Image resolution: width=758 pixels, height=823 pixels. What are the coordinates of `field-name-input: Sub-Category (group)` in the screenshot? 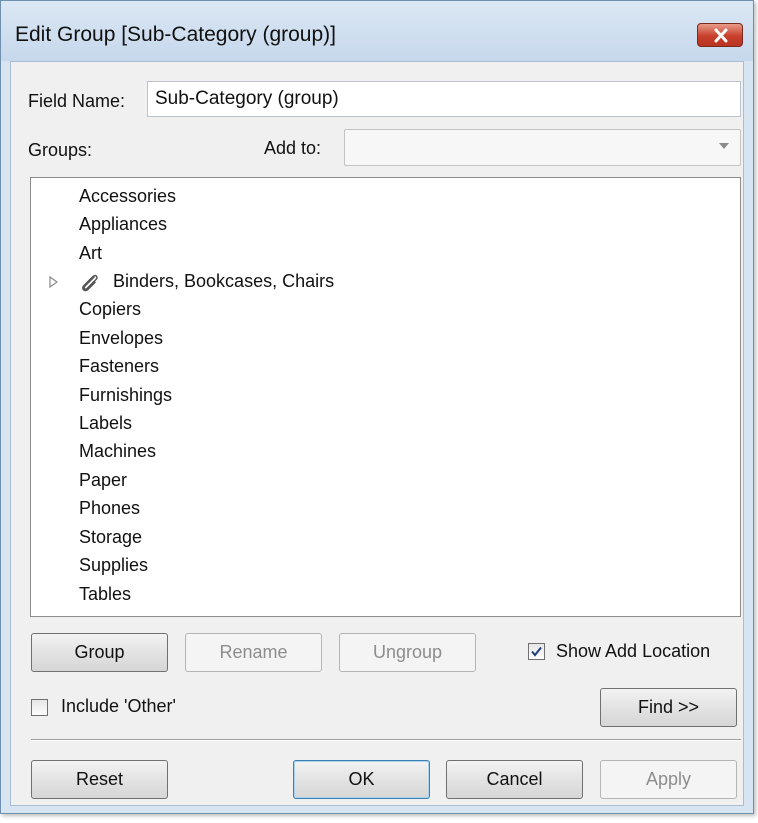 It's located at (444, 99).